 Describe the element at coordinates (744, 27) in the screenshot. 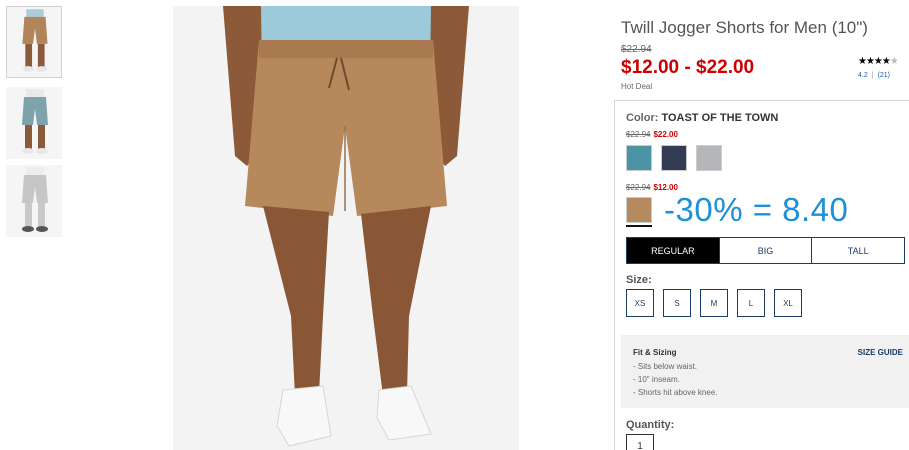

I see `product-title: Twill Jogger Shorts for Men (10")` at that location.